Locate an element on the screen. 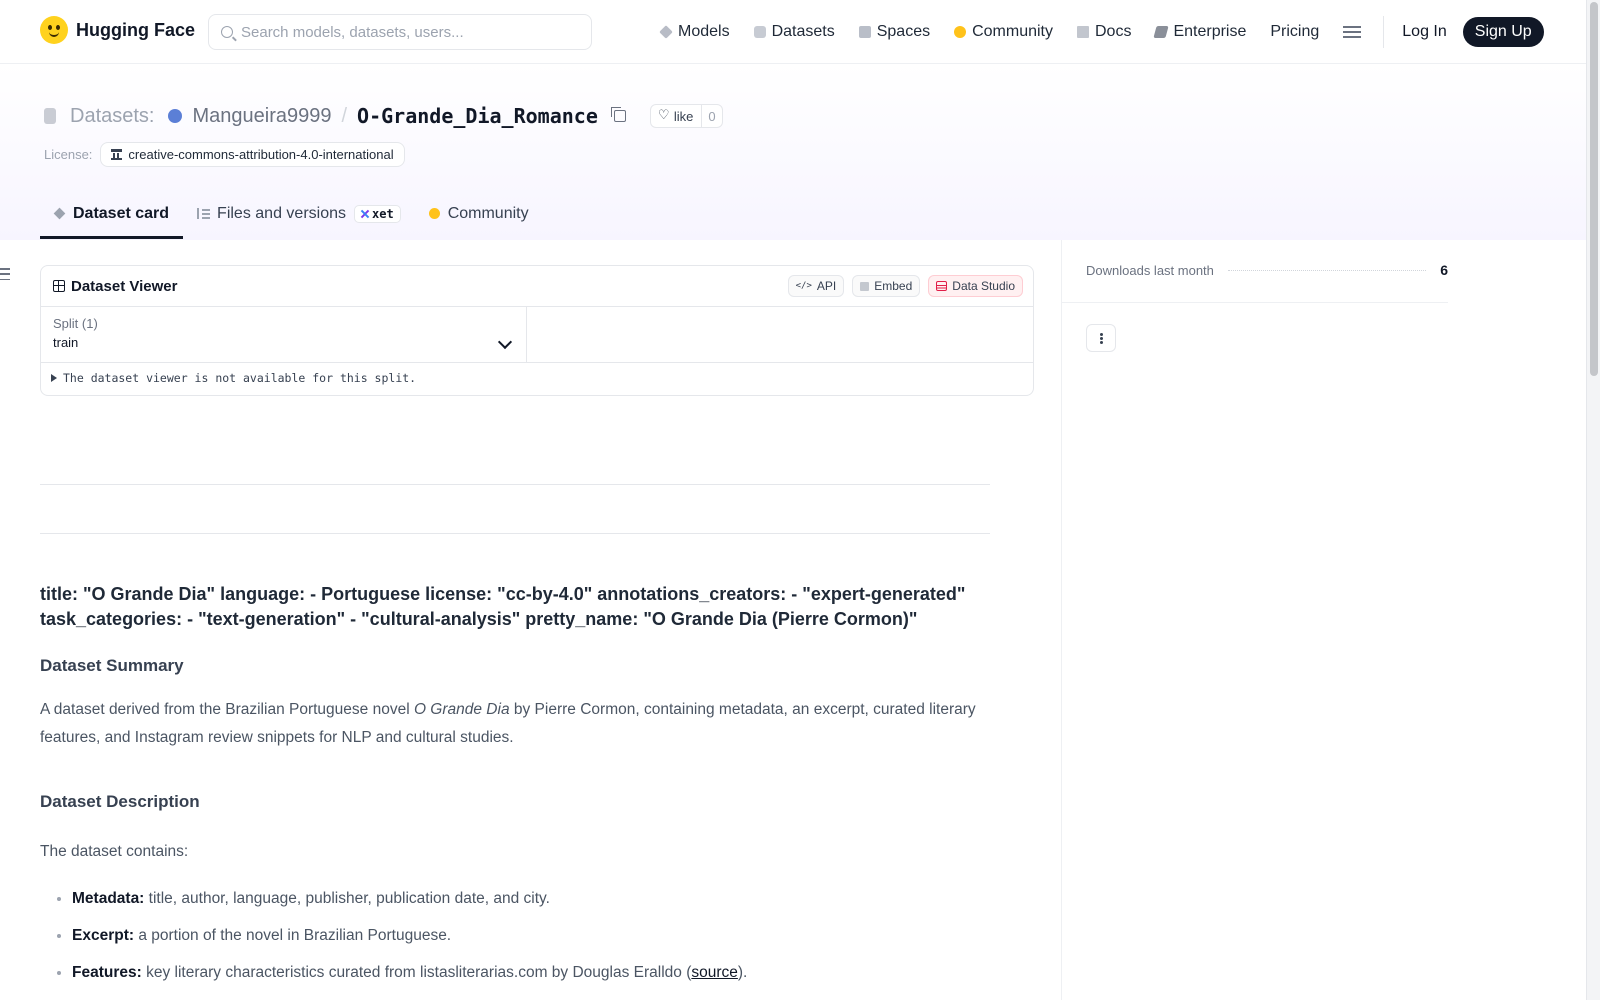 Image resolution: width=1600 pixels, height=1000 pixels. description-heading: Dataset Description is located at coordinates (120, 801).